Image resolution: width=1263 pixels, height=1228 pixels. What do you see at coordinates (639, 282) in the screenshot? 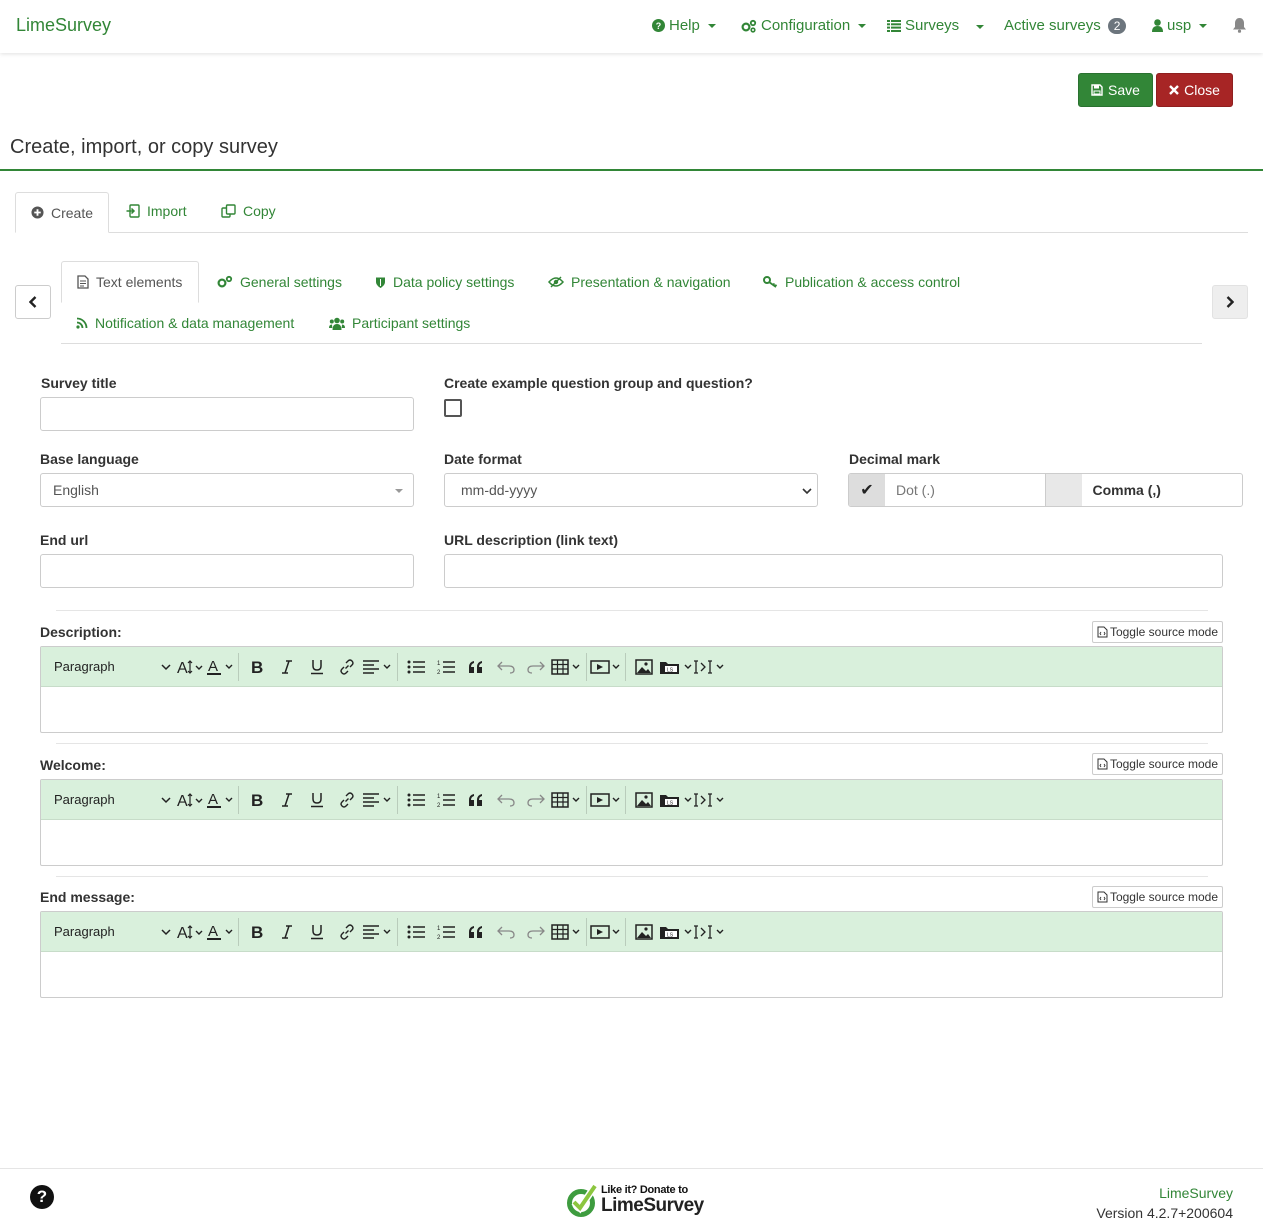
I see `tab-presentation-navigation: Presentation & navigation` at bounding box center [639, 282].